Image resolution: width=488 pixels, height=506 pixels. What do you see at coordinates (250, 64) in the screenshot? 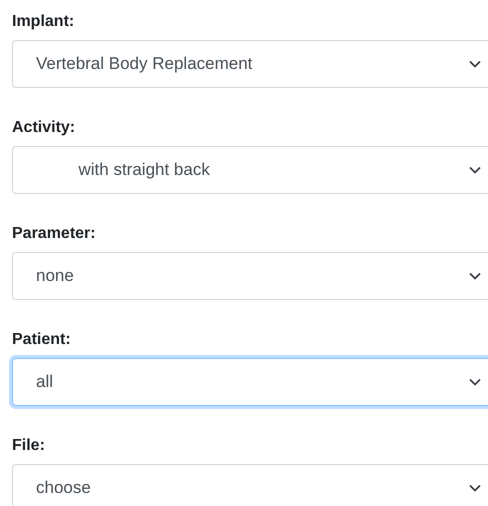
I see `dropdown-field: Vertebral Body Replacement` at bounding box center [250, 64].